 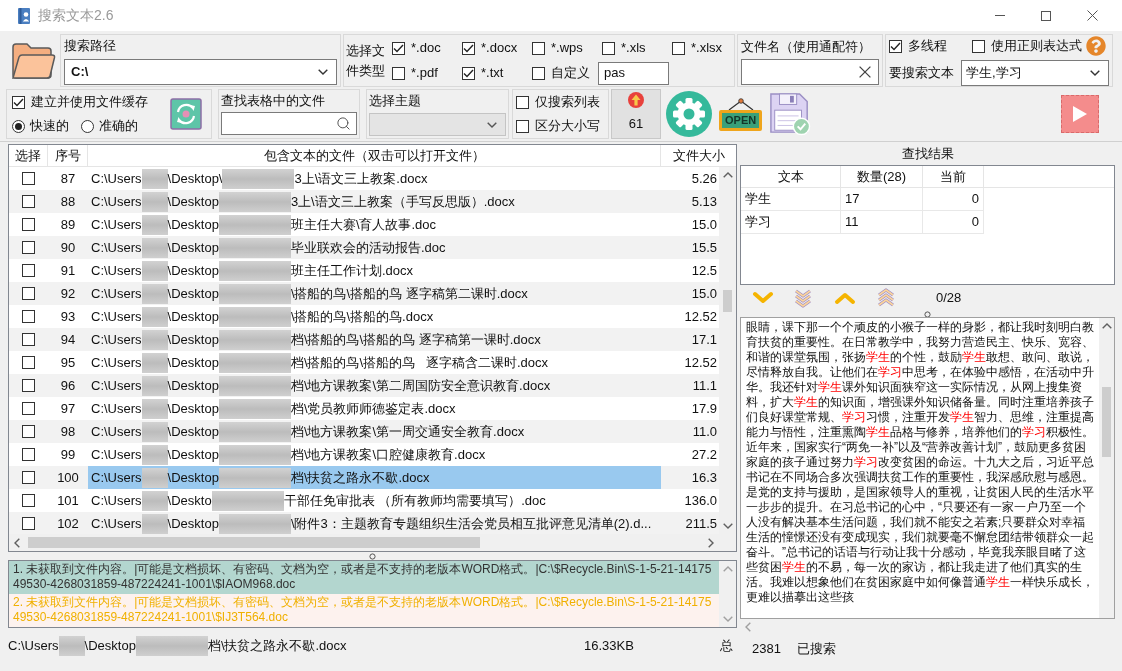 I want to click on column-header: 文本, so click(x=791, y=176).